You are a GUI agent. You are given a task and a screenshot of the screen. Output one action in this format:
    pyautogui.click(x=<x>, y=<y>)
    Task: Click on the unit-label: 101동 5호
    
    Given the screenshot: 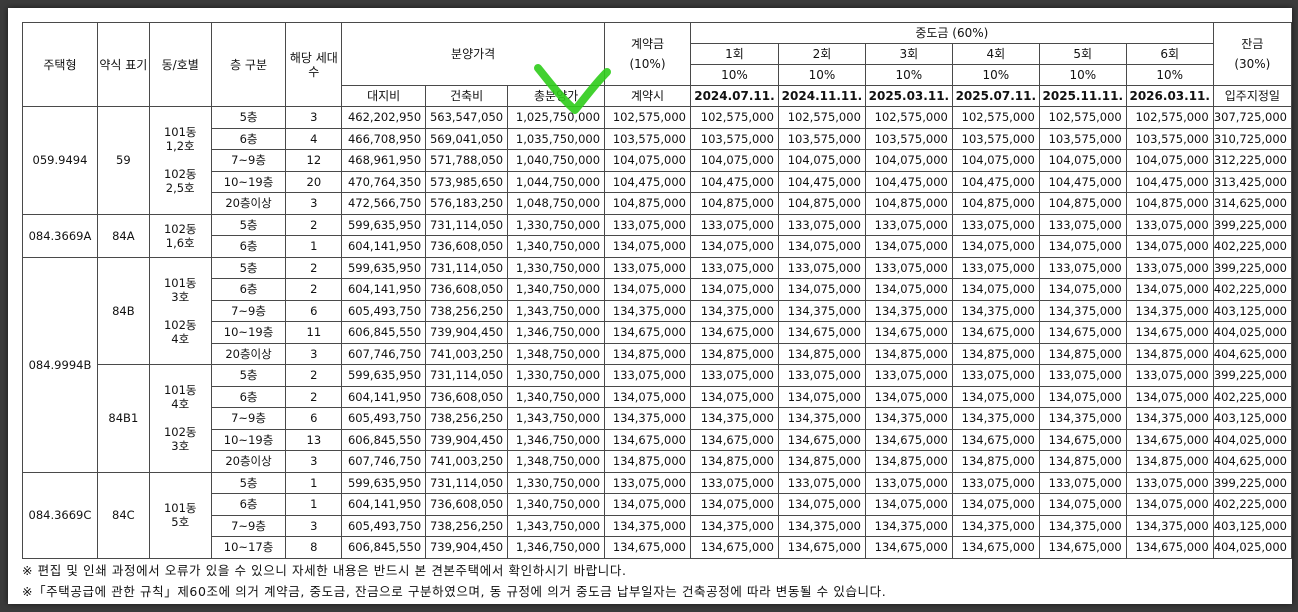 What is the action you would take?
    pyautogui.click(x=180, y=515)
    